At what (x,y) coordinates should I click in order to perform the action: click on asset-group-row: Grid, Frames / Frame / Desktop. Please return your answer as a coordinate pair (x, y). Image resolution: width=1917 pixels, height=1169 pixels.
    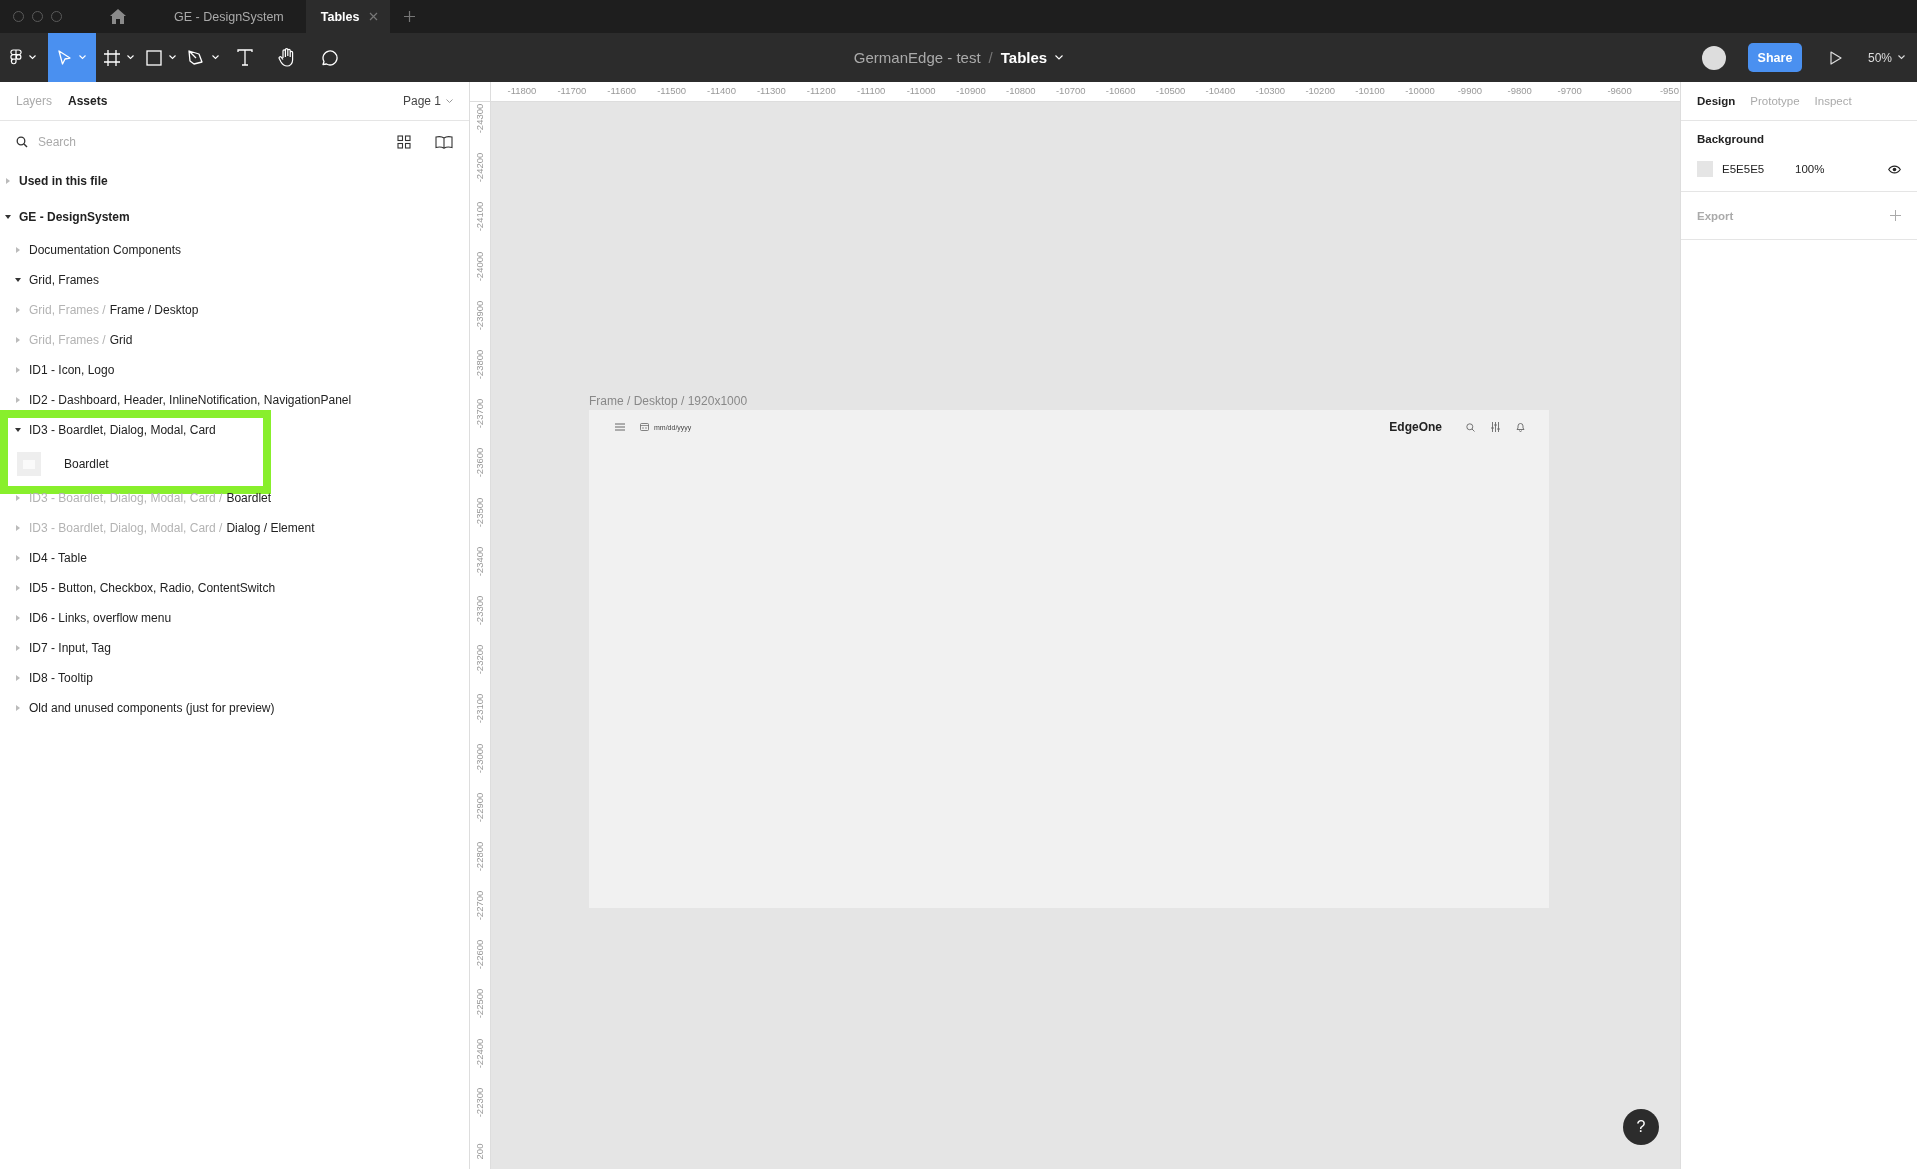
    Looking at the image, I should click on (234, 310).